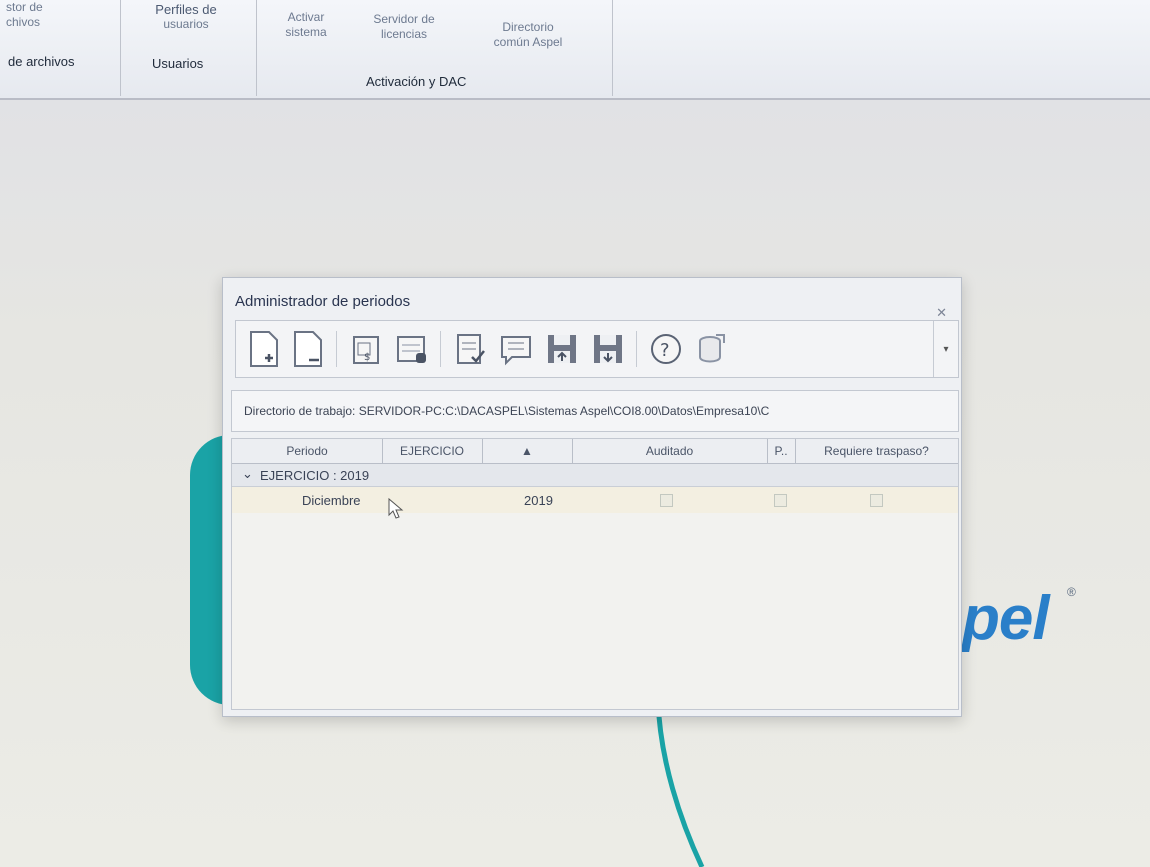  What do you see at coordinates (188, 48) in the screenshot?
I see `ribbon-group-usuarios: Perfiles de usuarios Usuarios` at bounding box center [188, 48].